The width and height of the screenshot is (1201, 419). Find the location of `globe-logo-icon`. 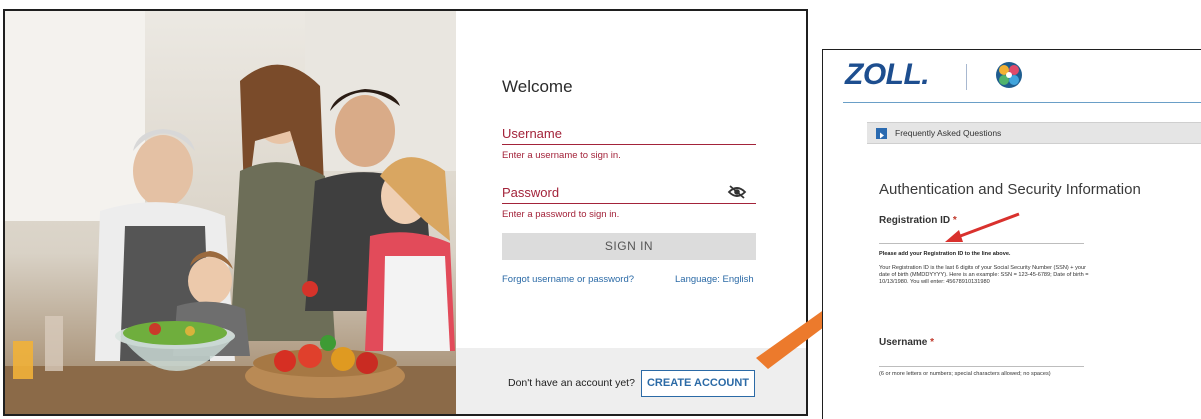

globe-logo-icon is located at coordinates (1009, 75).